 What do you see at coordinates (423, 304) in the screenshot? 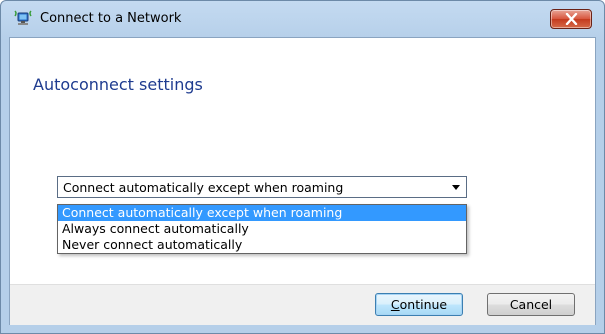
I see `continue-label: ontinue` at bounding box center [423, 304].